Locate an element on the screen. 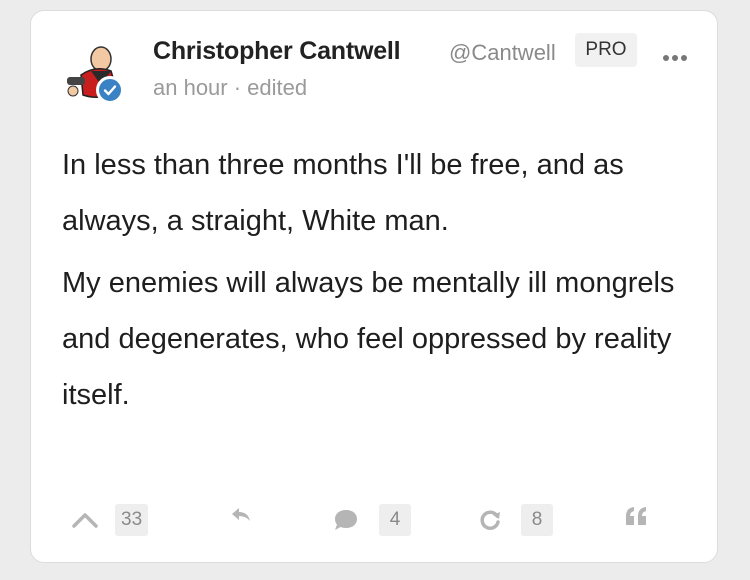 The height and width of the screenshot is (580, 750). quote-icon is located at coordinates (636, 516).